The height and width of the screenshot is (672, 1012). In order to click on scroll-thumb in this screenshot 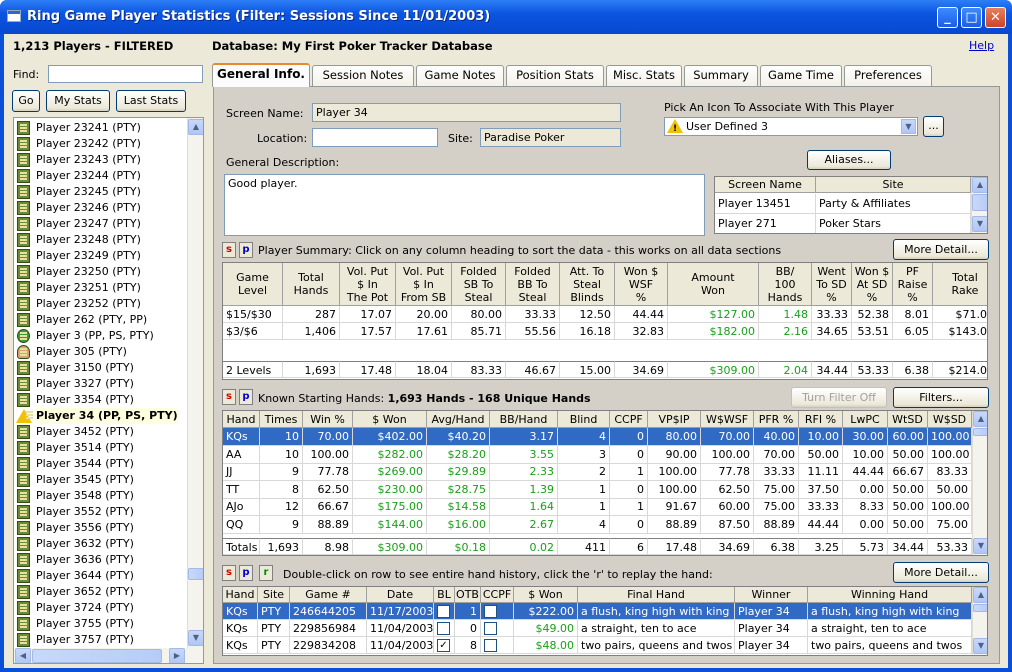, I will do `click(195, 574)`.